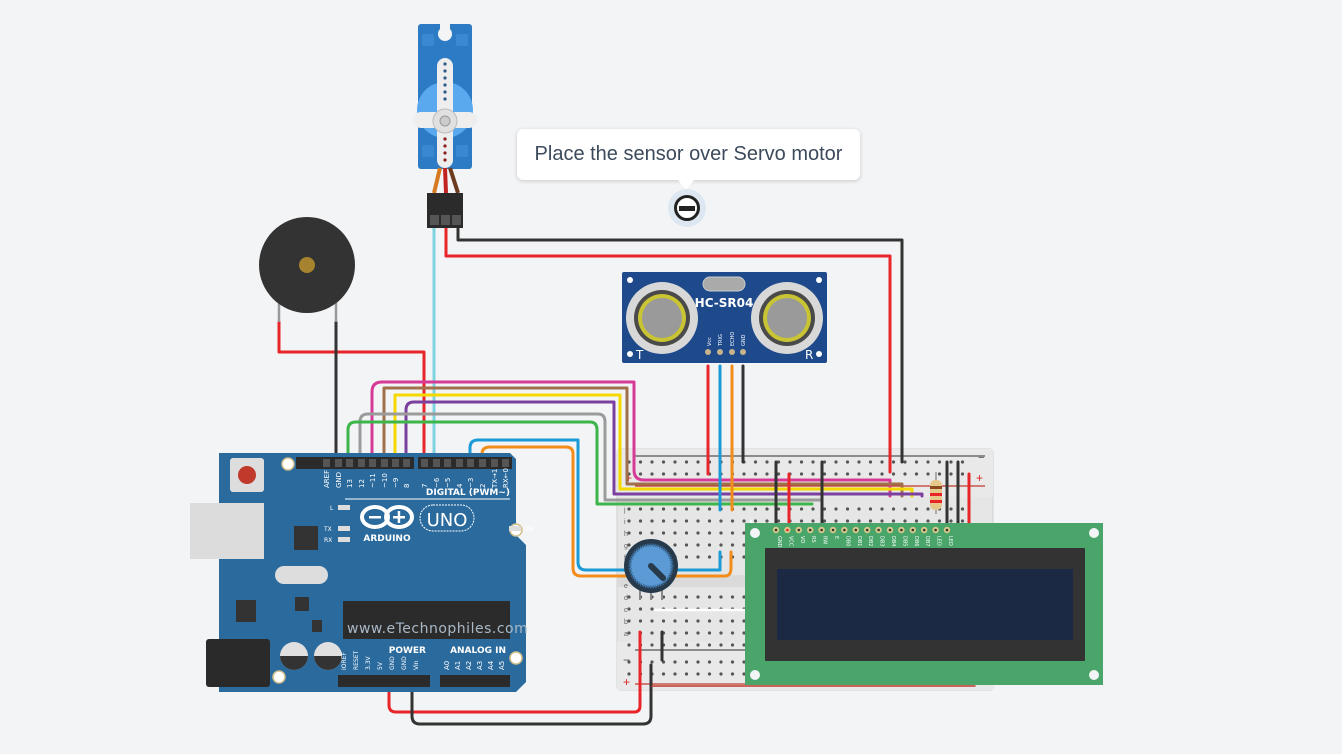 This screenshot has width=1342, height=754. What do you see at coordinates (327, 479) in the screenshot?
I see `digital-pin-label: AREF` at bounding box center [327, 479].